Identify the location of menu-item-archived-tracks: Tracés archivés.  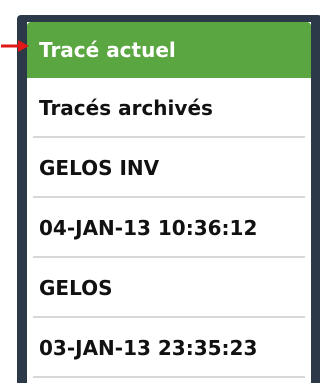
(169, 108).